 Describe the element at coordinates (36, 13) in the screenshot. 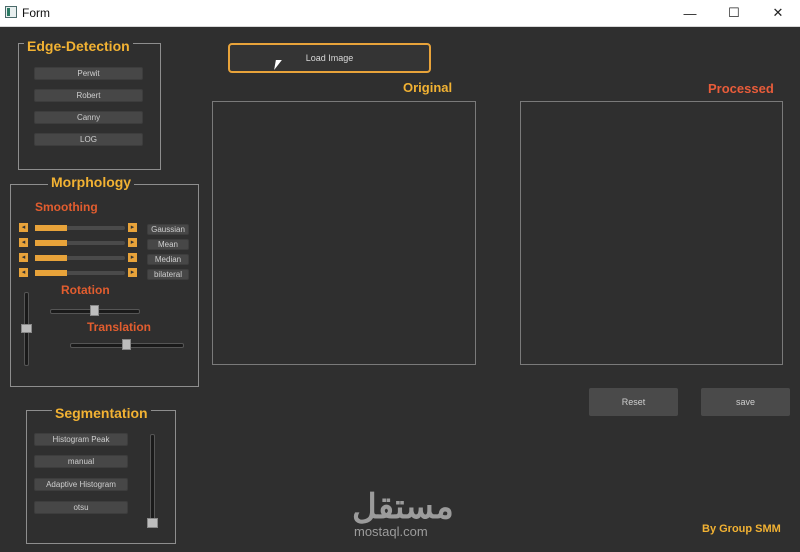

I see `window-title: Form` at that location.